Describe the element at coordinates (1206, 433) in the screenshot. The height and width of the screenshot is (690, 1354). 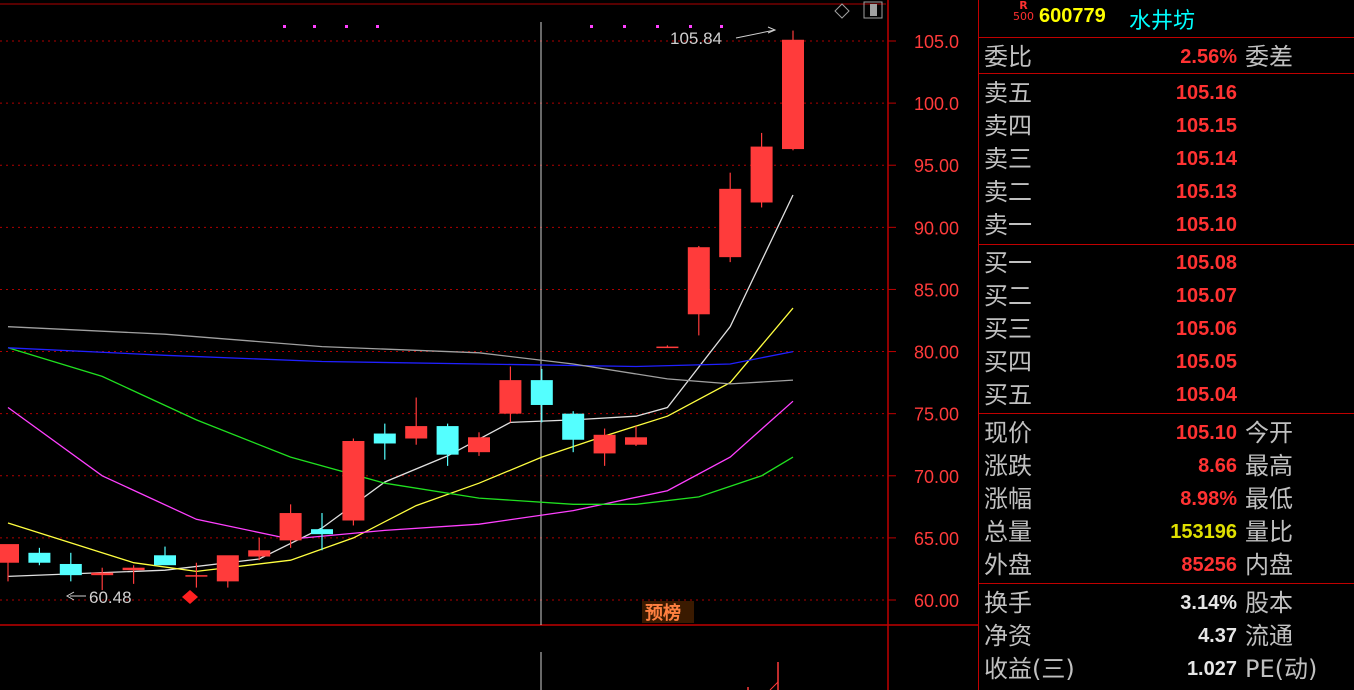
I see `row-value: 105.10` at that location.